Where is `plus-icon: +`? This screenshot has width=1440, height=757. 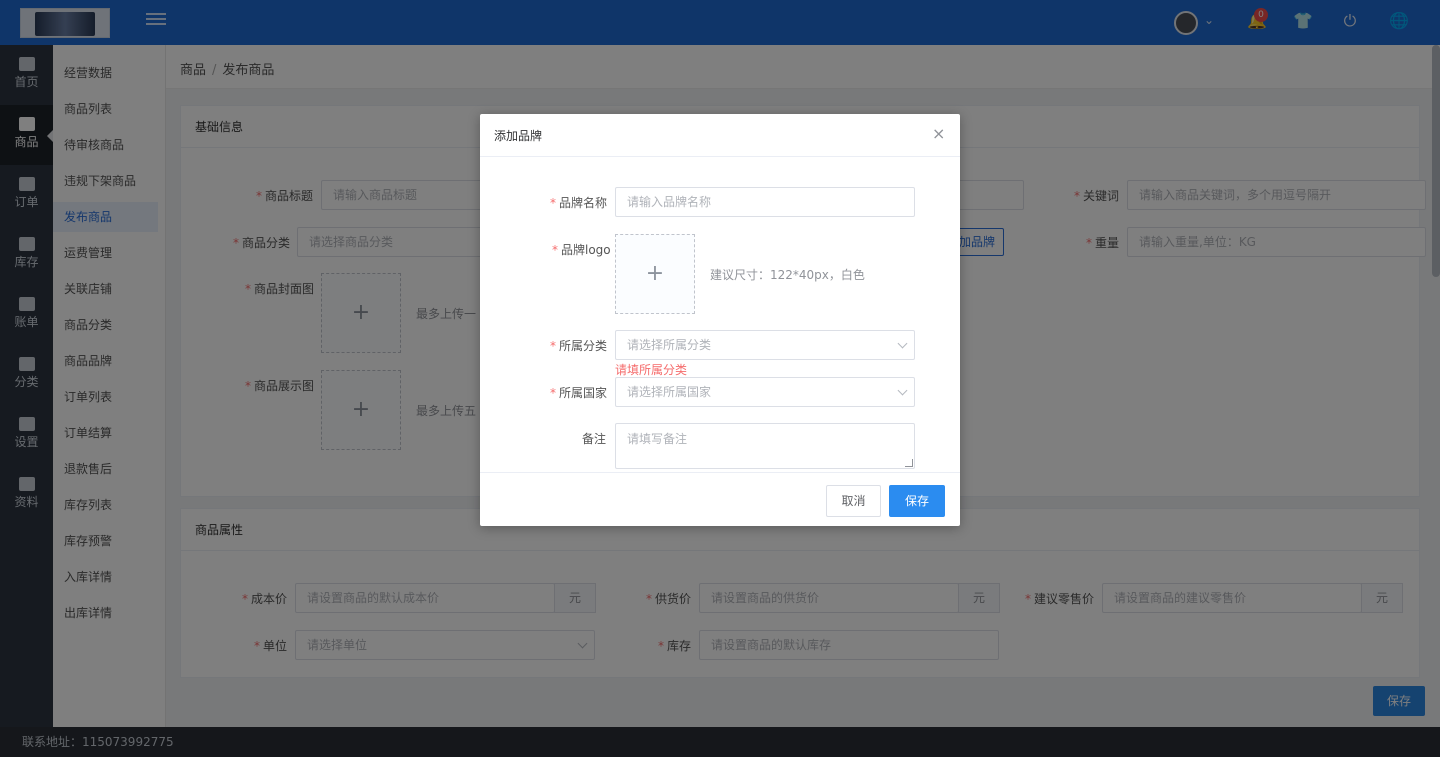
plus-icon: + is located at coordinates (655, 273).